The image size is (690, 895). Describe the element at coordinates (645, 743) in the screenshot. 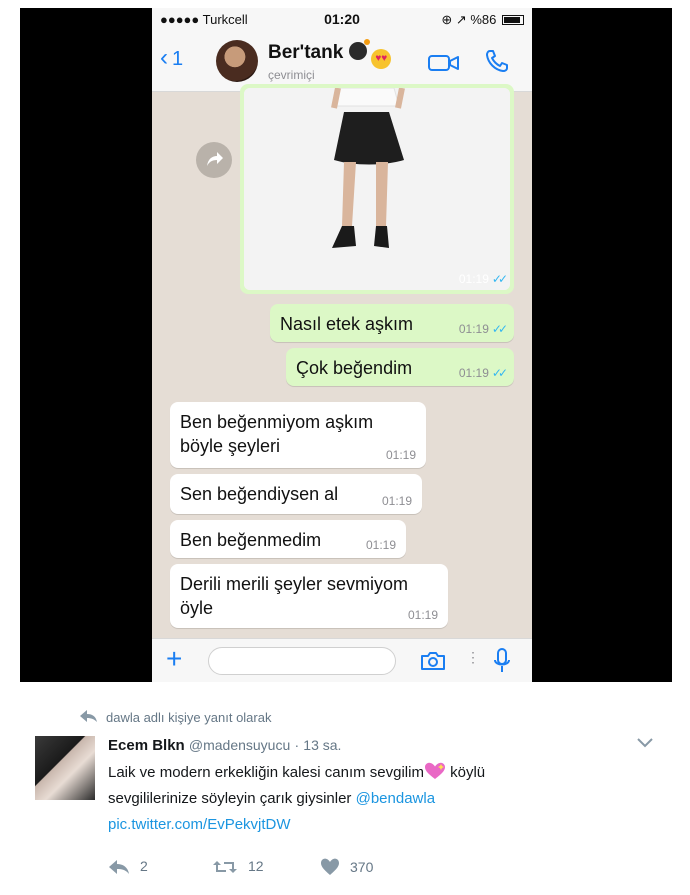

I see `chevron-down-icon` at that location.